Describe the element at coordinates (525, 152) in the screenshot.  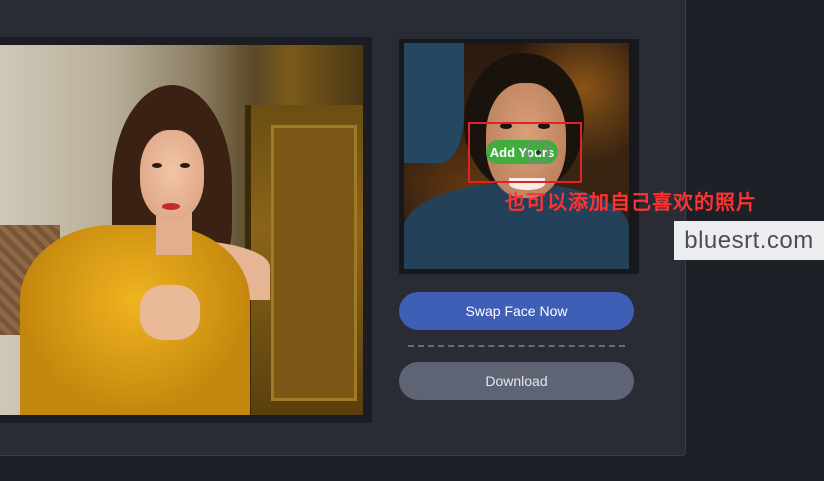
I see `highlight-box` at that location.